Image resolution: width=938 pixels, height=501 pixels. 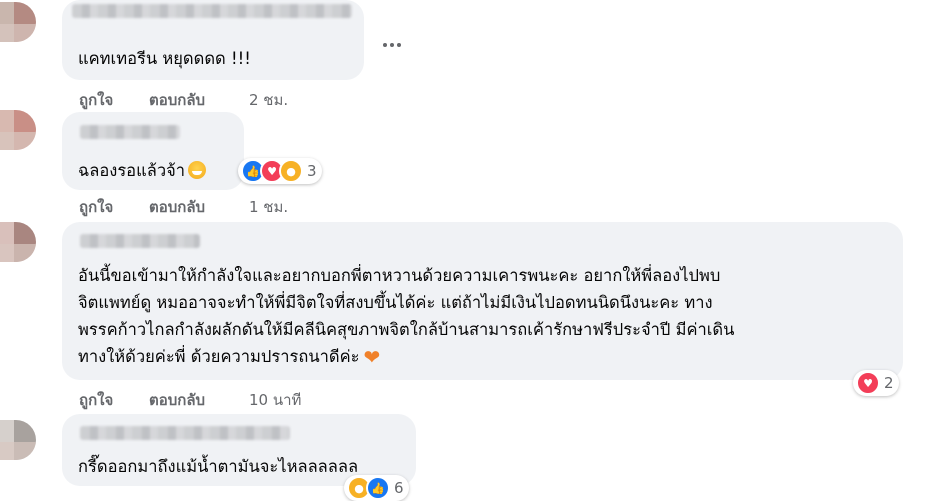 What do you see at coordinates (372, 357) in the screenshot?
I see `orange-heart-emoji: ❤` at bounding box center [372, 357].